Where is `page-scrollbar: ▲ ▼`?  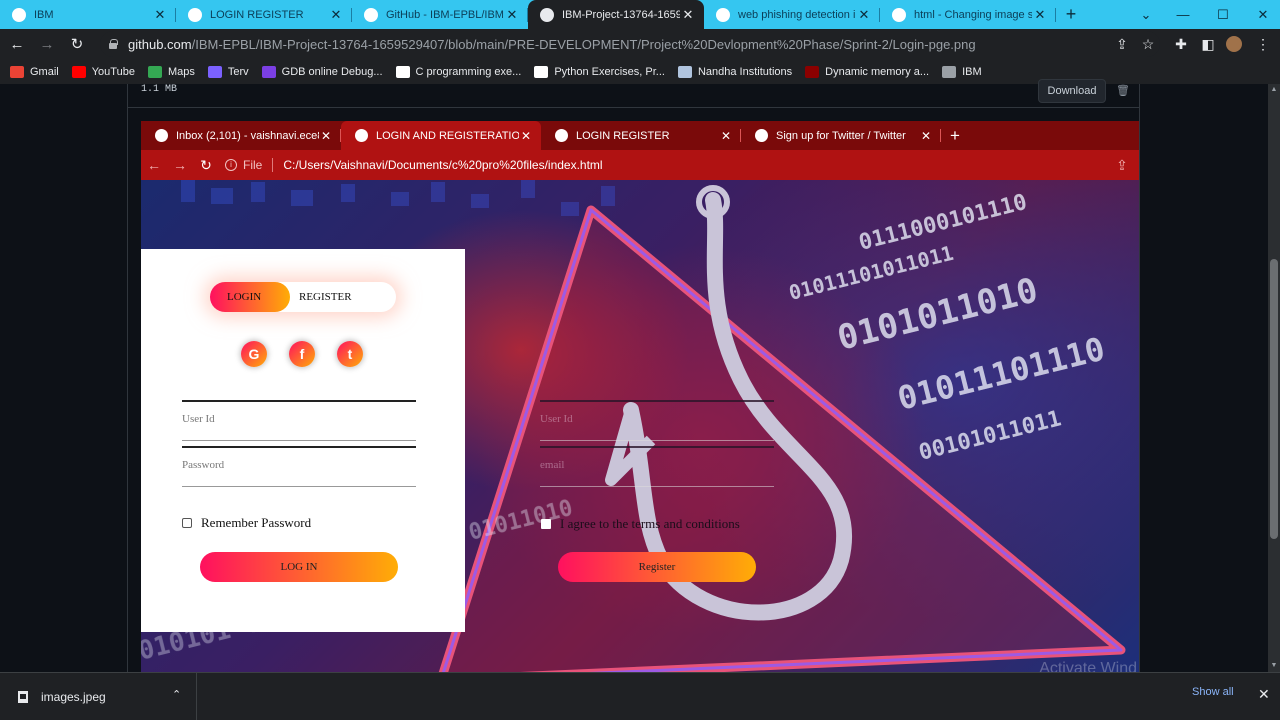 page-scrollbar: ▲ ▼ is located at coordinates (1274, 378).